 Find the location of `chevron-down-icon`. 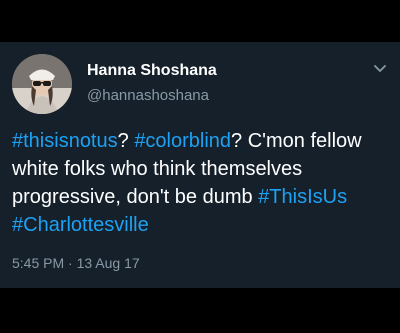

chevron-down-icon is located at coordinates (380, 68).